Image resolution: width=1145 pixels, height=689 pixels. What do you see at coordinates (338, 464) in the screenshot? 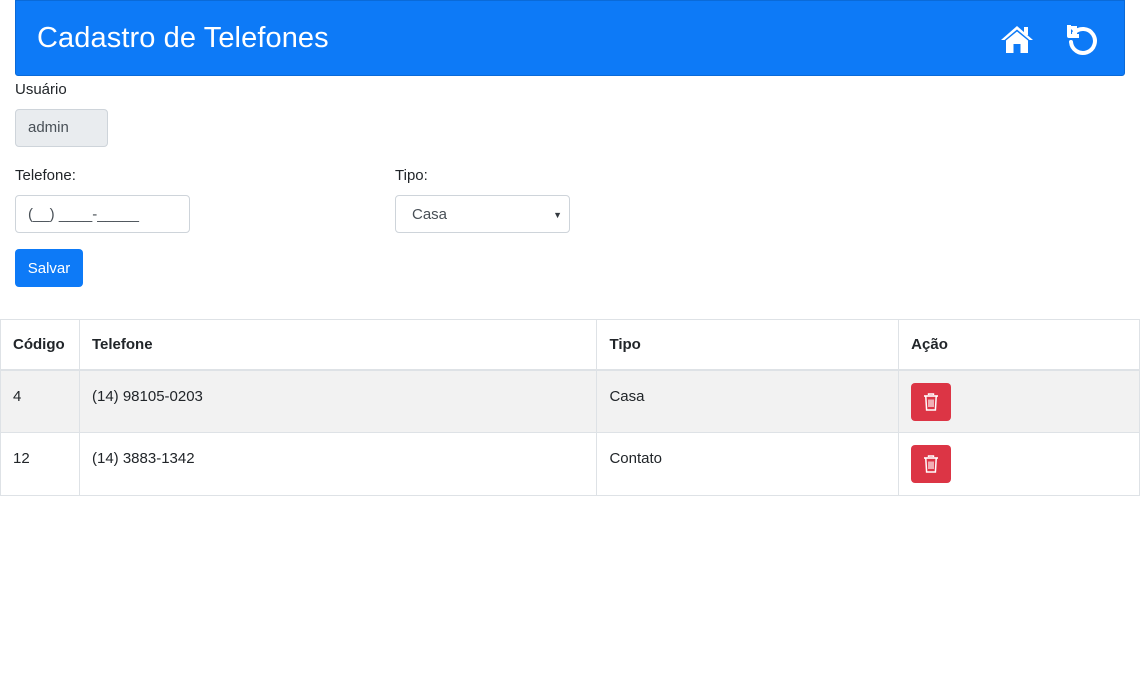
I see `cell-phone: (14) 3883-1342` at bounding box center [338, 464].